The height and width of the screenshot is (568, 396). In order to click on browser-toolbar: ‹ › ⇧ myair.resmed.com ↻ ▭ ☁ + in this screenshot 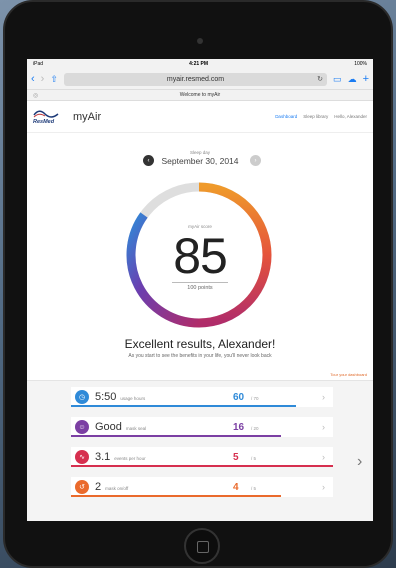, I will do `click(200, 79)`.